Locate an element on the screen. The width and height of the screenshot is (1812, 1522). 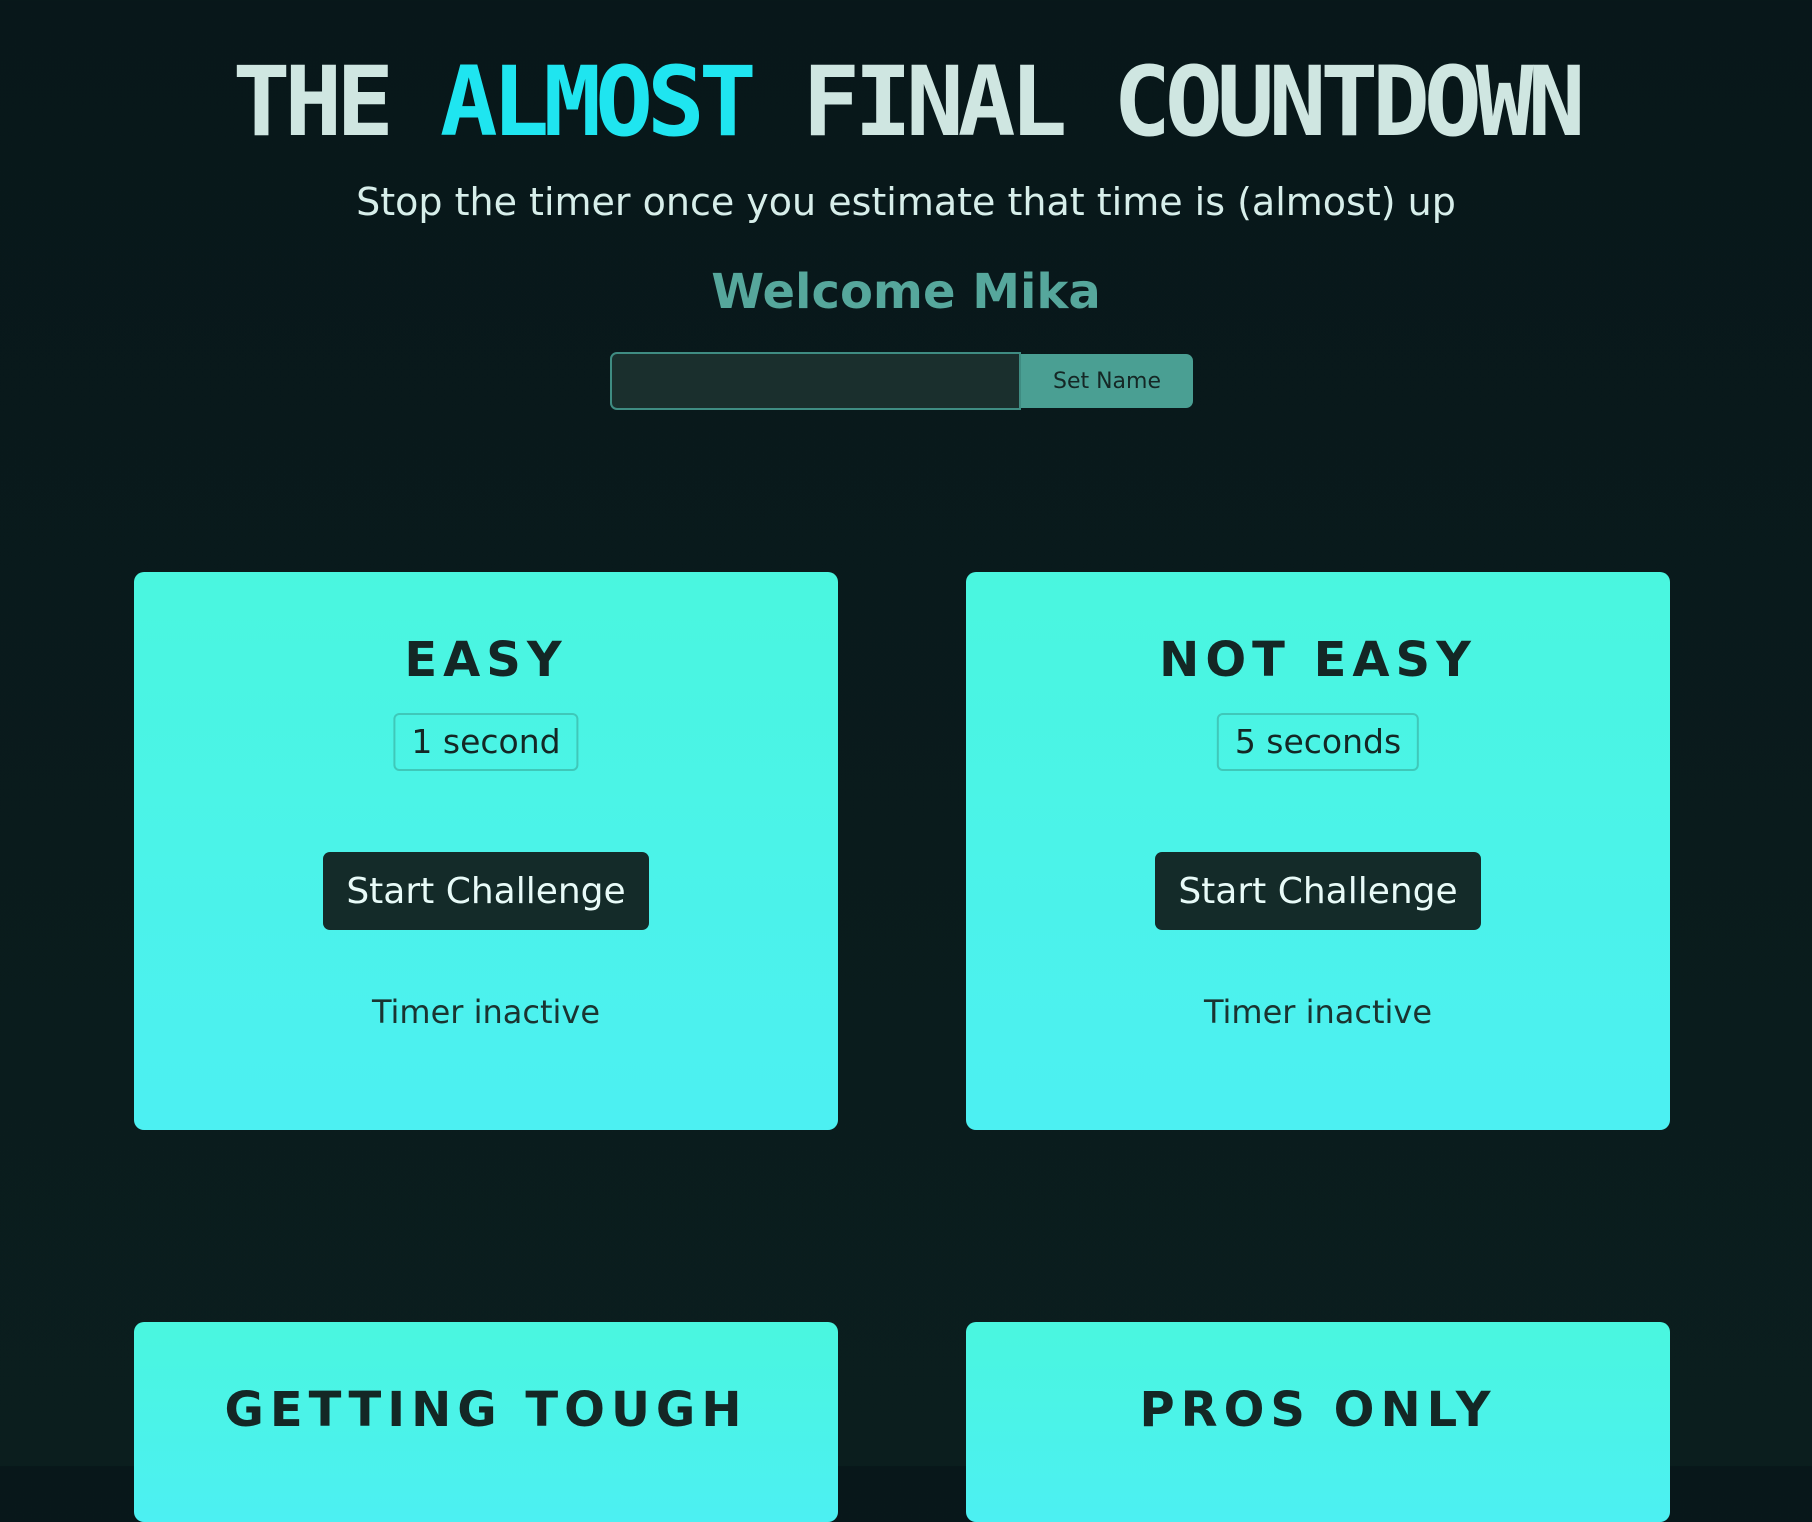
name-form: Set Name is located at coordinates (902, 381).